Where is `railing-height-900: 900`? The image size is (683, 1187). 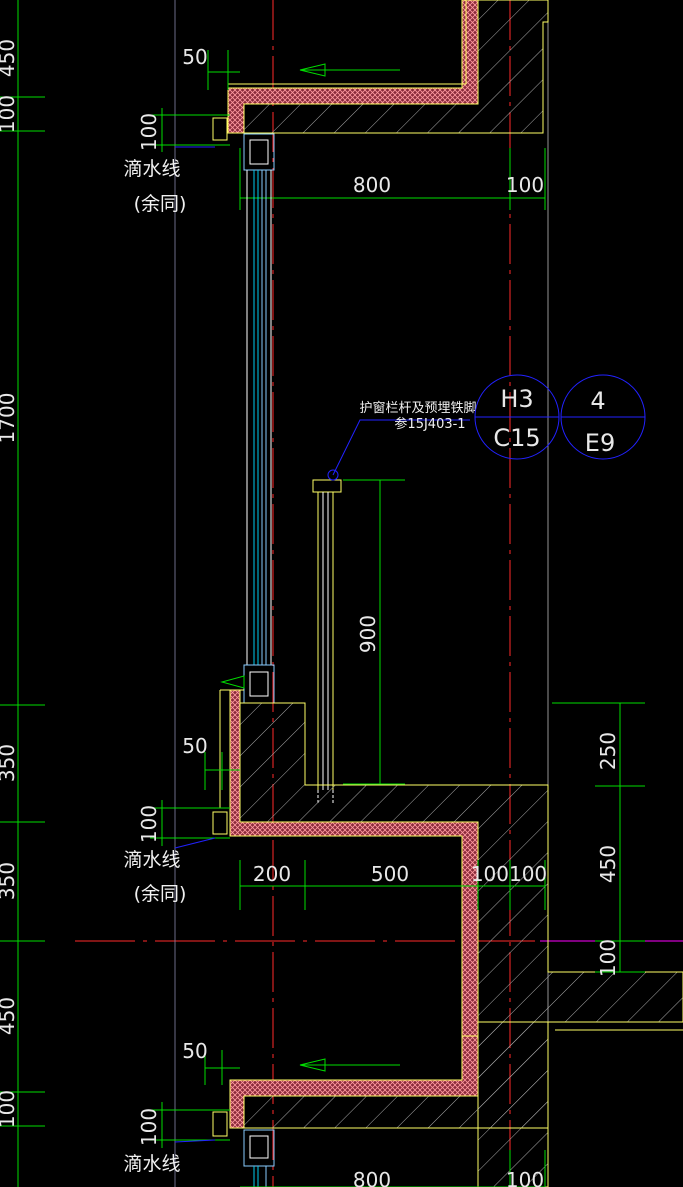
railing-height-900: 900 is located at coordinates (368, 634).